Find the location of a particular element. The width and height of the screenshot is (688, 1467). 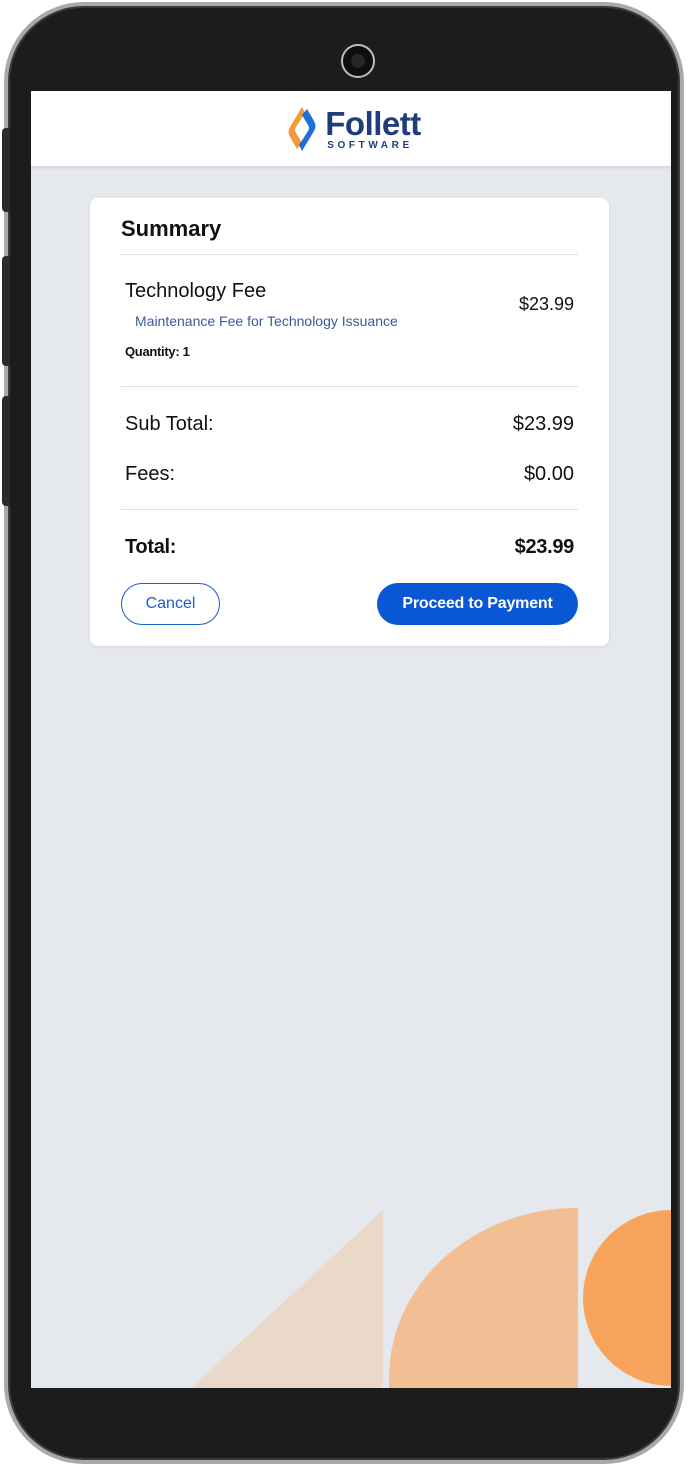

total-value: $23.99 is located at coordinates (544, 547).